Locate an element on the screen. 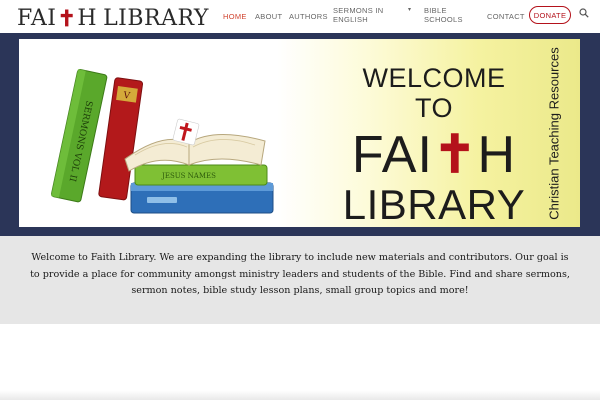  logo-cross-icon: ✝ is located at coordinates (67, 19).